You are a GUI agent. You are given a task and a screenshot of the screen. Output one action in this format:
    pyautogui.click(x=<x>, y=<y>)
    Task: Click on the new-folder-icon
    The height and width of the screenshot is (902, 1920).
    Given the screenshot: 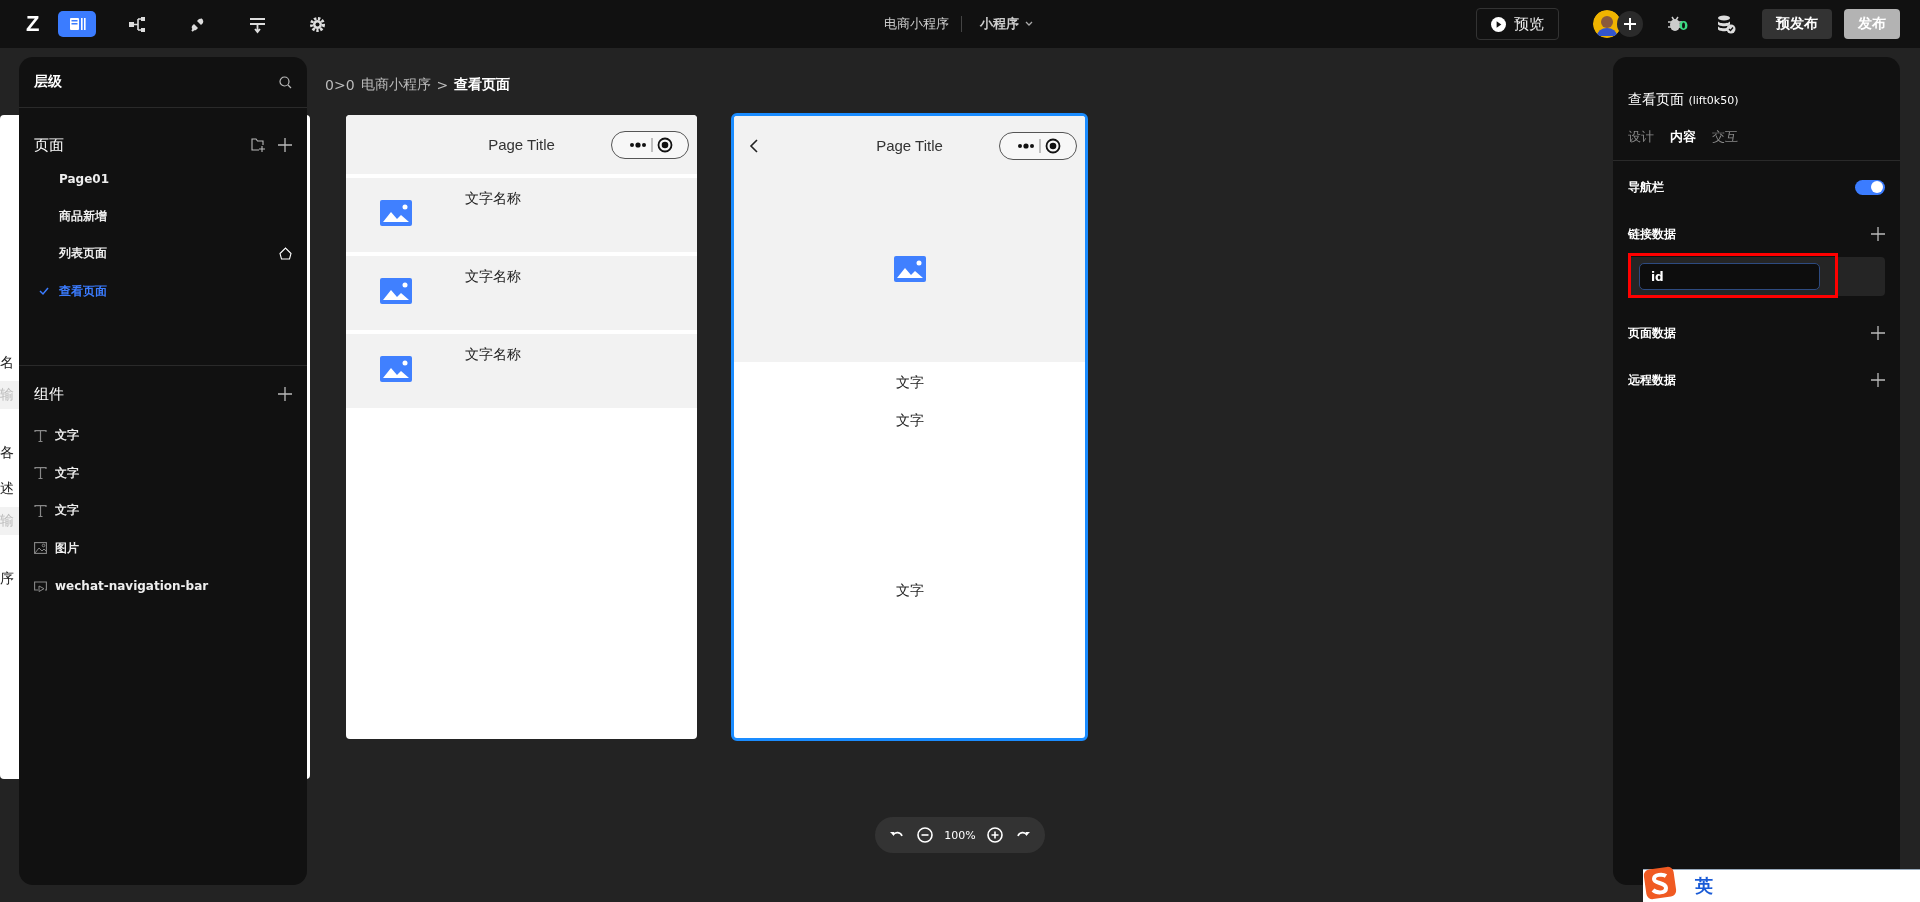 What is the action you would take?
    pyautogui.click(x=258, y=145)
    